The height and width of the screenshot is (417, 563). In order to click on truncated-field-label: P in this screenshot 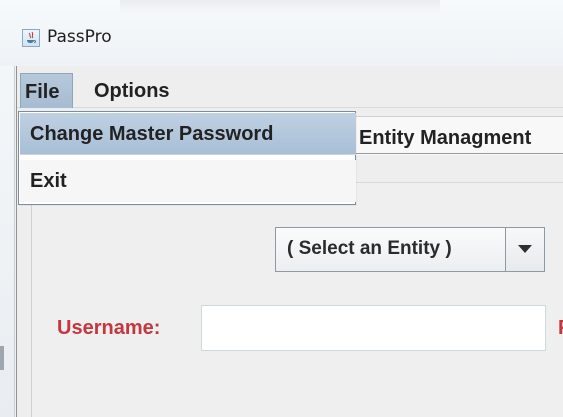, I will do `click(560, 328)`.